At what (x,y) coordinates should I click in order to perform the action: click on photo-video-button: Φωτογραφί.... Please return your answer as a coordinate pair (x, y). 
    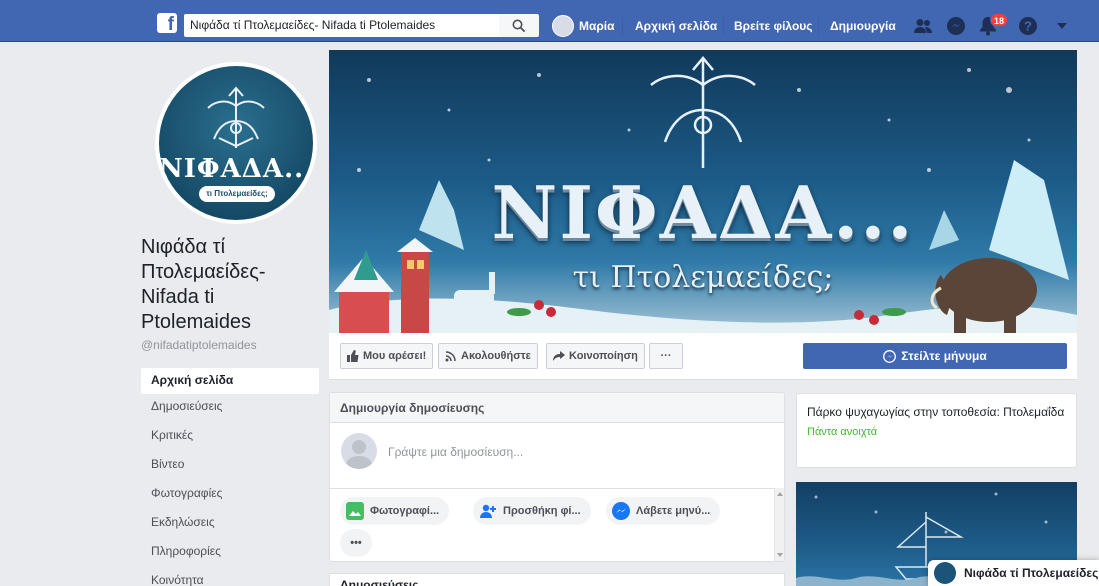
    Looking at the image, I should click on (395, 511).